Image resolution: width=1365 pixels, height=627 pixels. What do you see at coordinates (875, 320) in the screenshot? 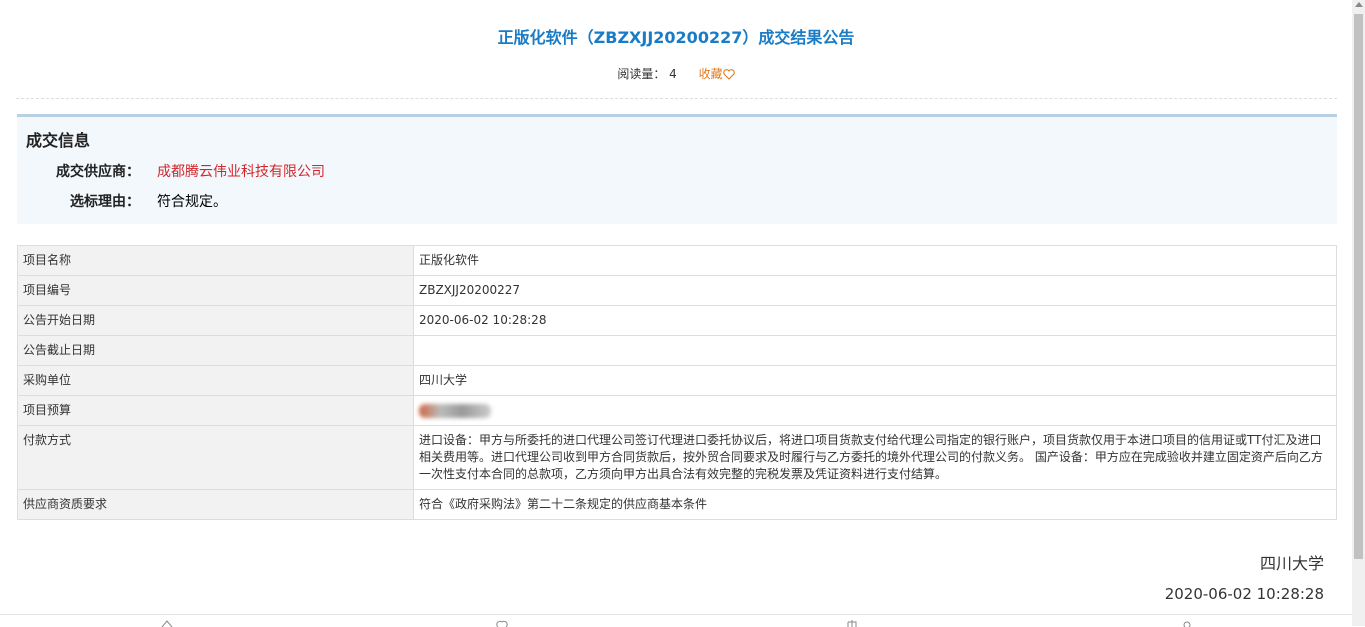
I see `row-value: 2020-06-02 10:28:28` at bounding box center [875, 320].